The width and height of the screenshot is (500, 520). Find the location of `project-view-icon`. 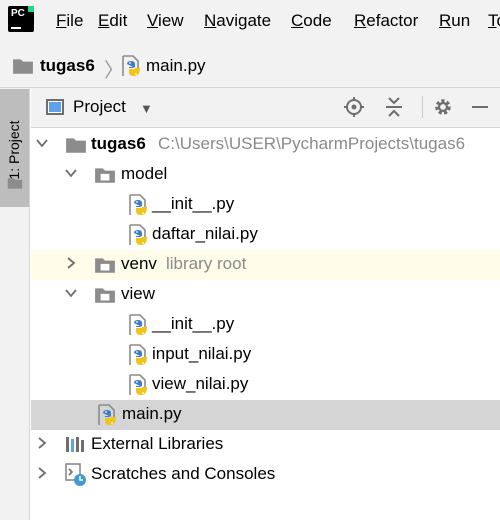

project-view-icon is located at coordinates (55, 107).